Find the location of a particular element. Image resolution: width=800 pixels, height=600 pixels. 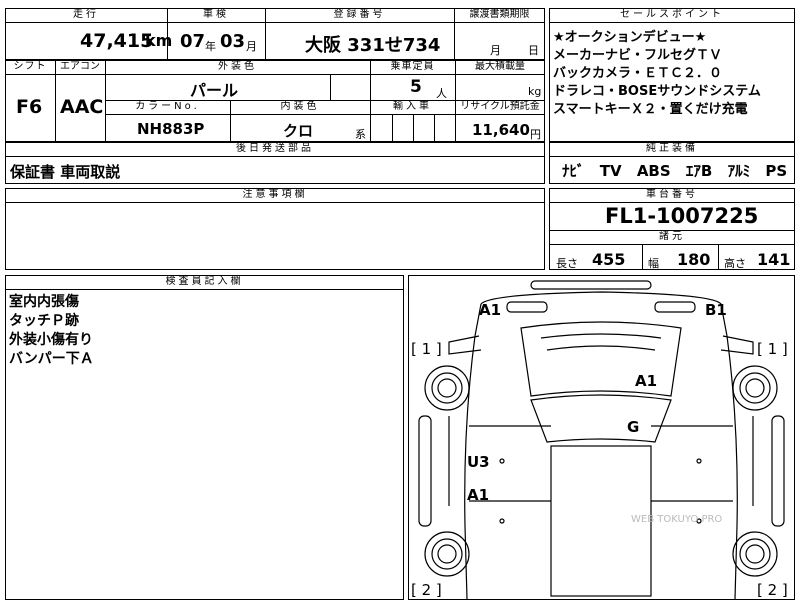

bracket-top-right: [ 1 ] is located at coordinates (772, 349).